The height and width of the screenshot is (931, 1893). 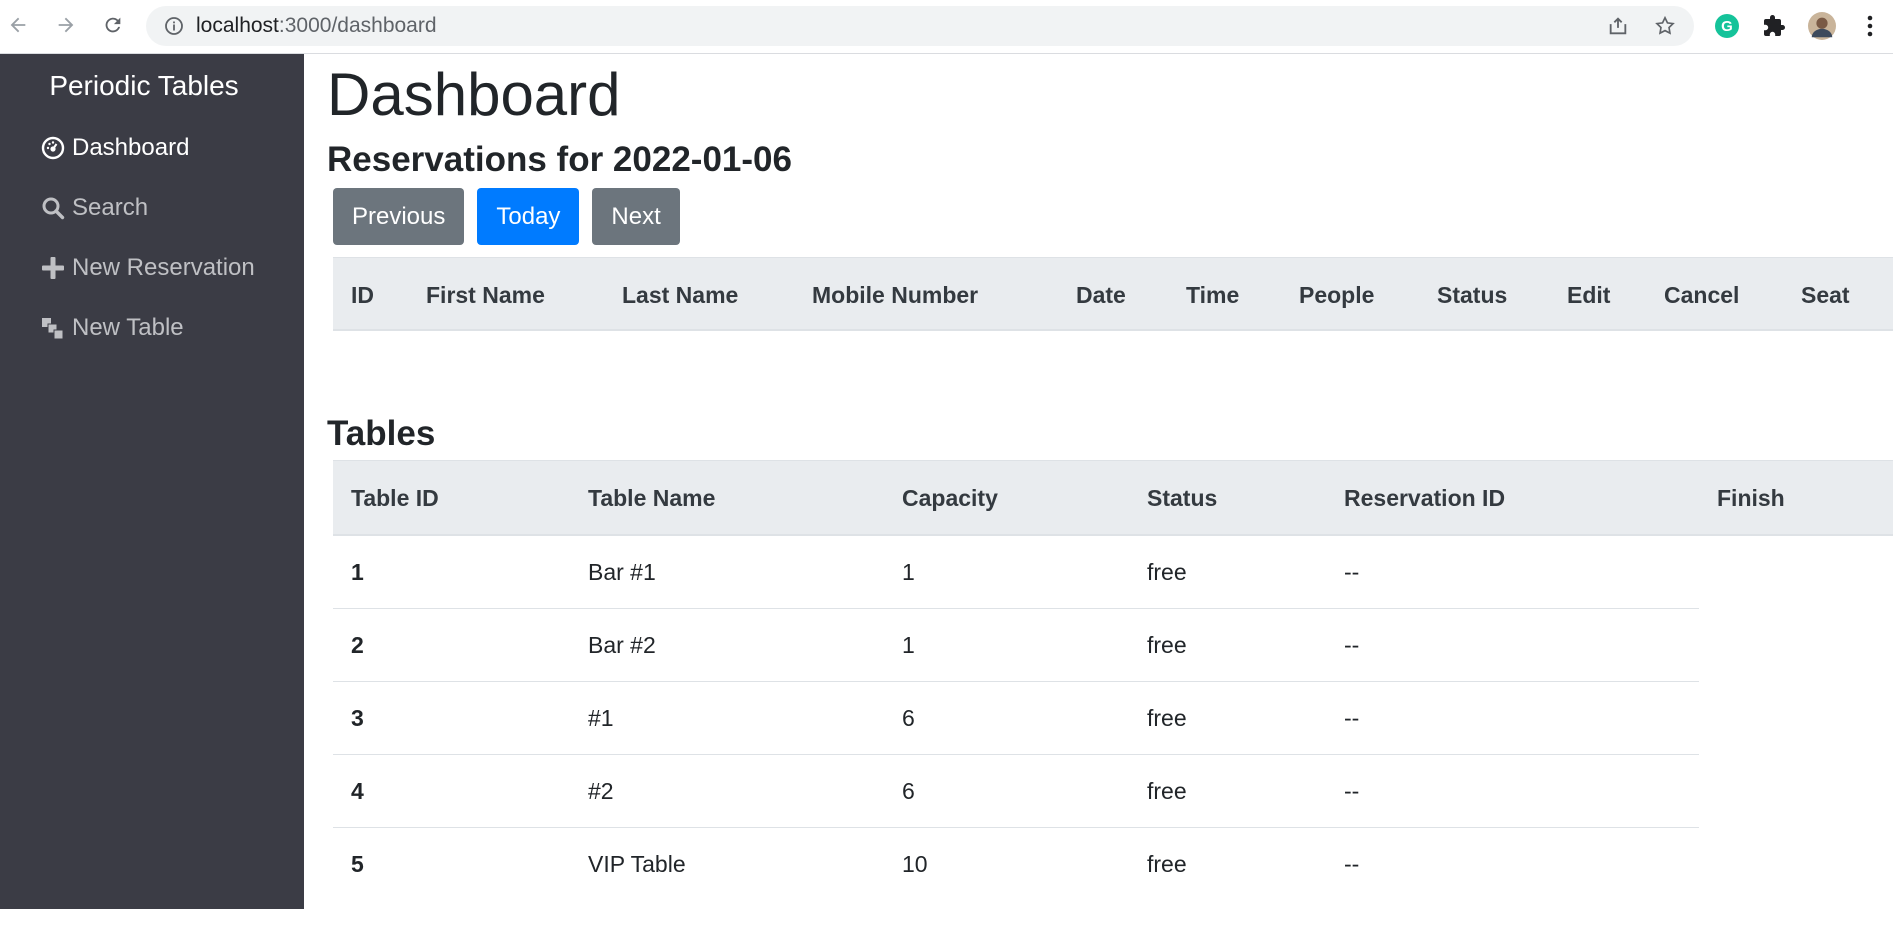 I want to click on table-row: 2 Bar #2 1 free --, so click(x=1016, y=645).